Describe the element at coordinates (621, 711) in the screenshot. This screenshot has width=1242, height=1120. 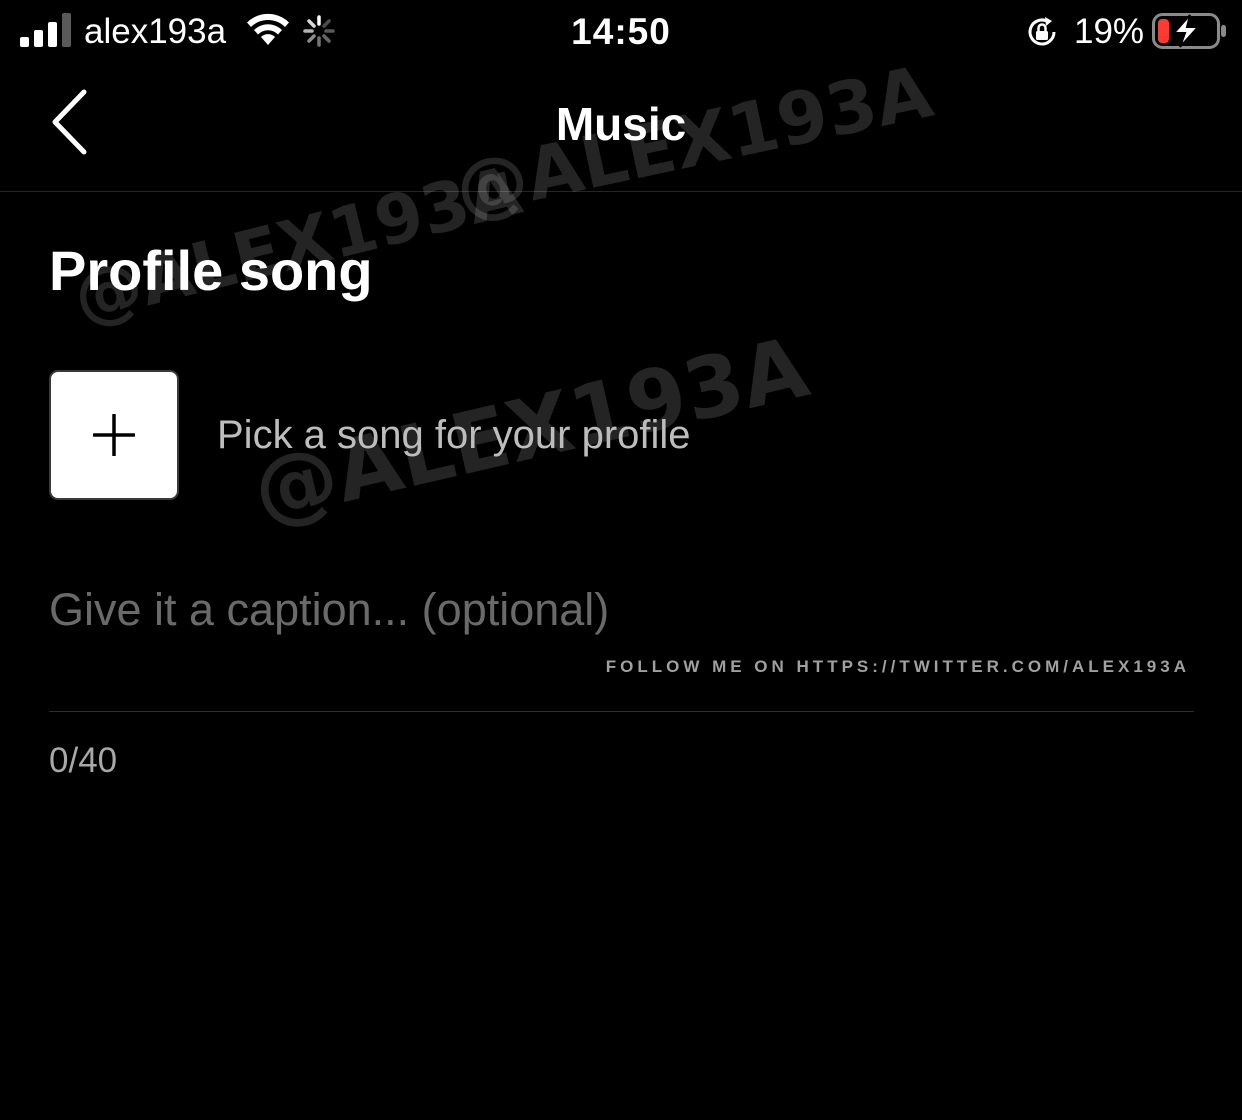
I see `caption-divider` at that location.